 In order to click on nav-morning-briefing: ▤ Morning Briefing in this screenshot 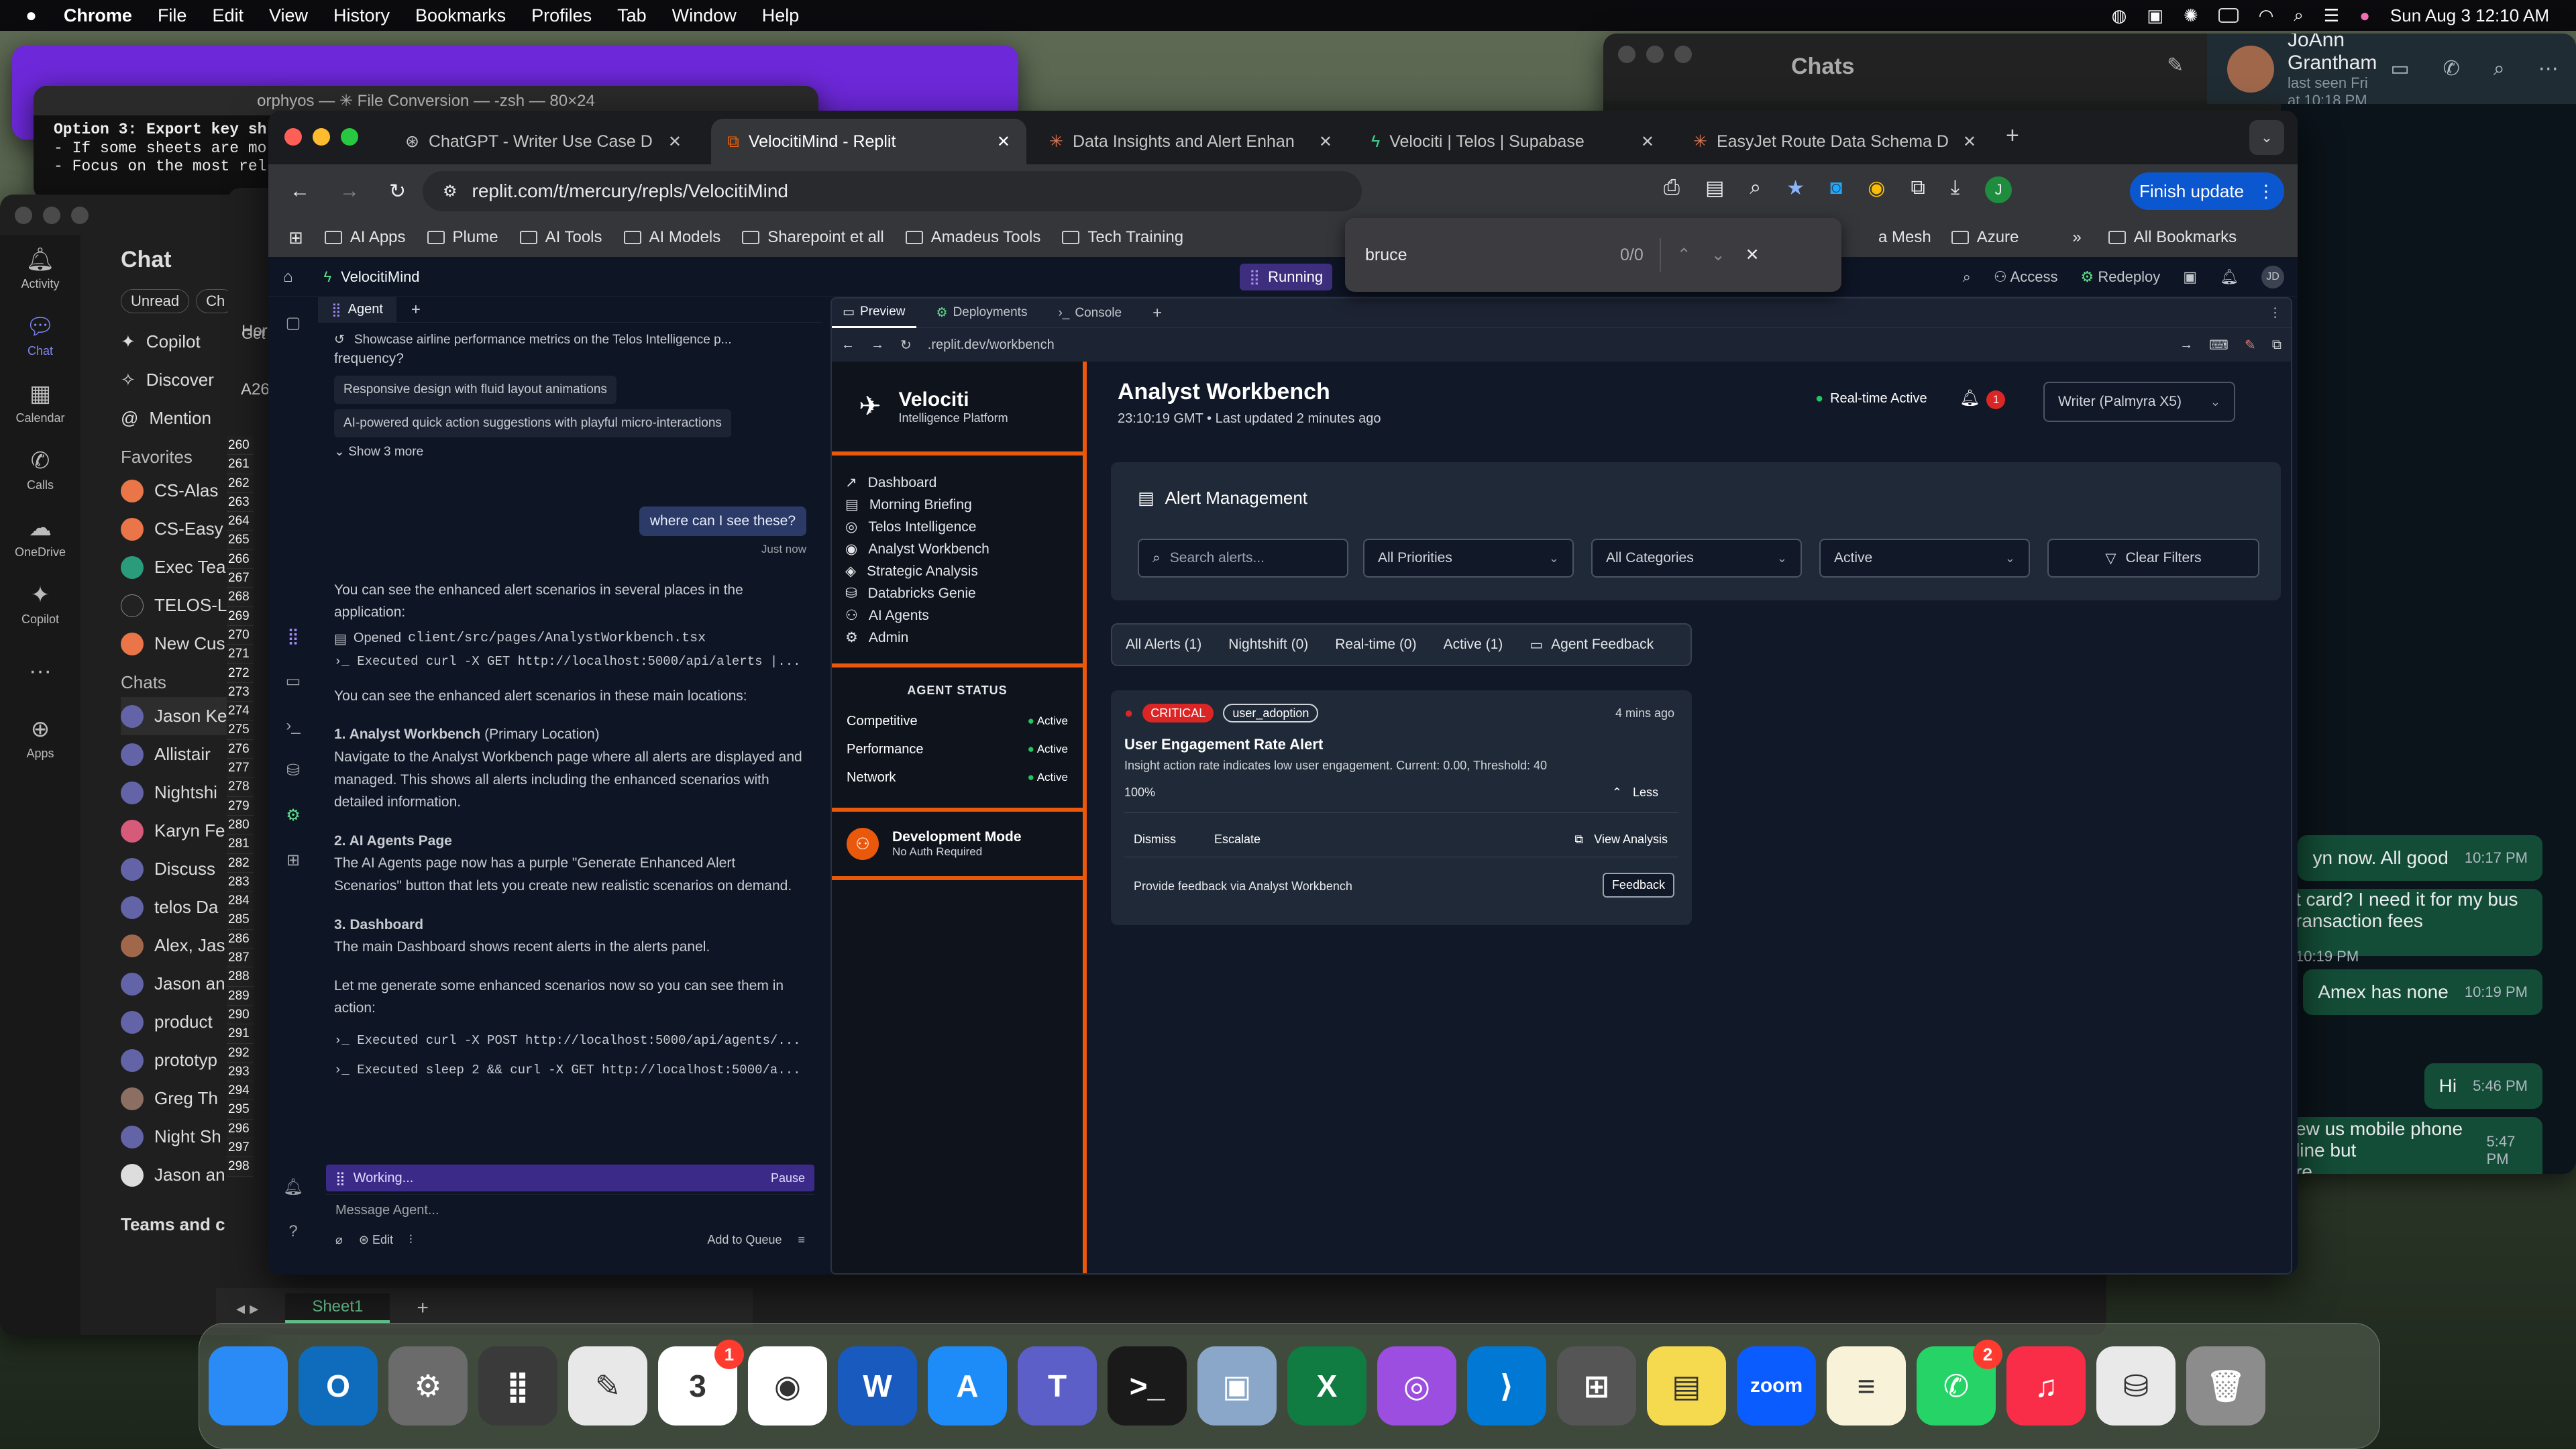, I will do `click(957, 505)`.